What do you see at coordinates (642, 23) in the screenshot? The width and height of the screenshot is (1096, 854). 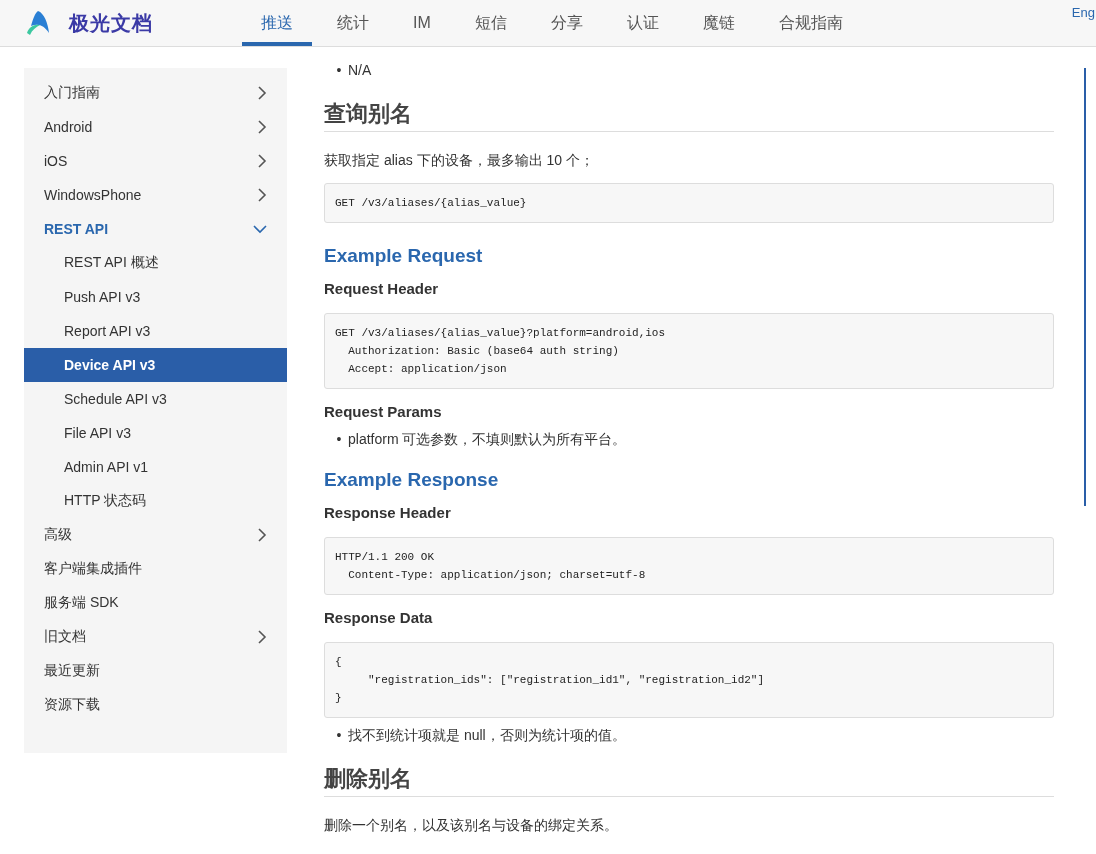 I see `nav-tab: 认证` at bounding box center [642, 23].